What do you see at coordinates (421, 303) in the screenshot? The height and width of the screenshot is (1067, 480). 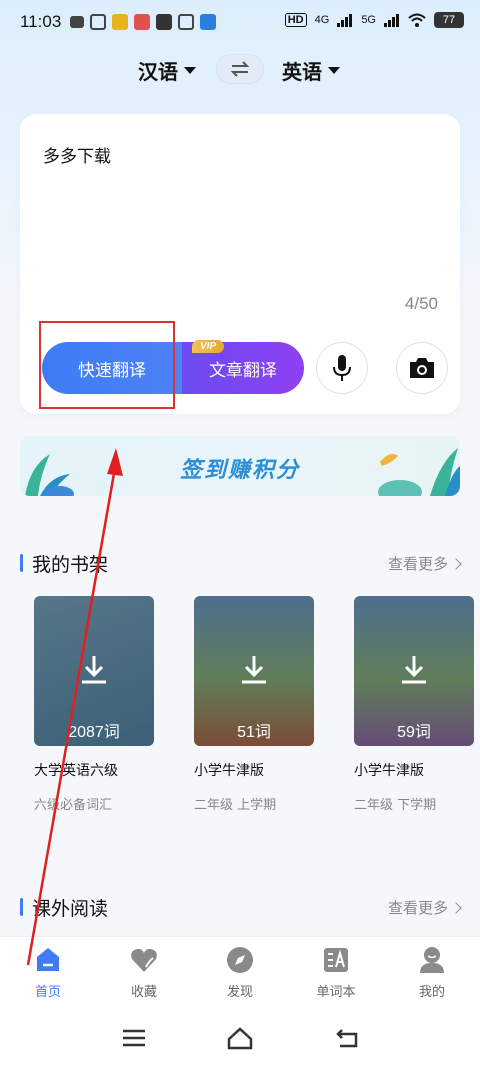 I see `char-count: 4/50` at bounding box center [421, 303].